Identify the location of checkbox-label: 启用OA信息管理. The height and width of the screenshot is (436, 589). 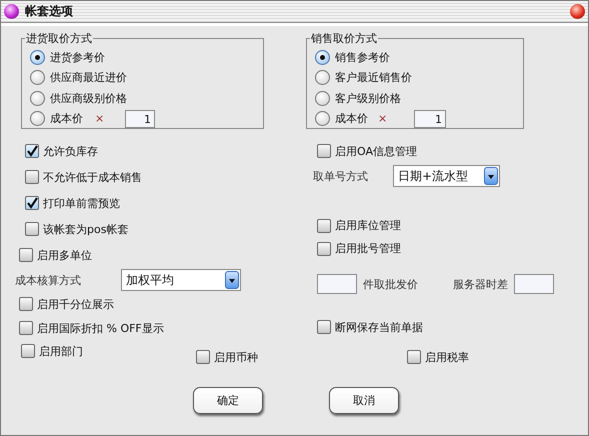
(376, 151).